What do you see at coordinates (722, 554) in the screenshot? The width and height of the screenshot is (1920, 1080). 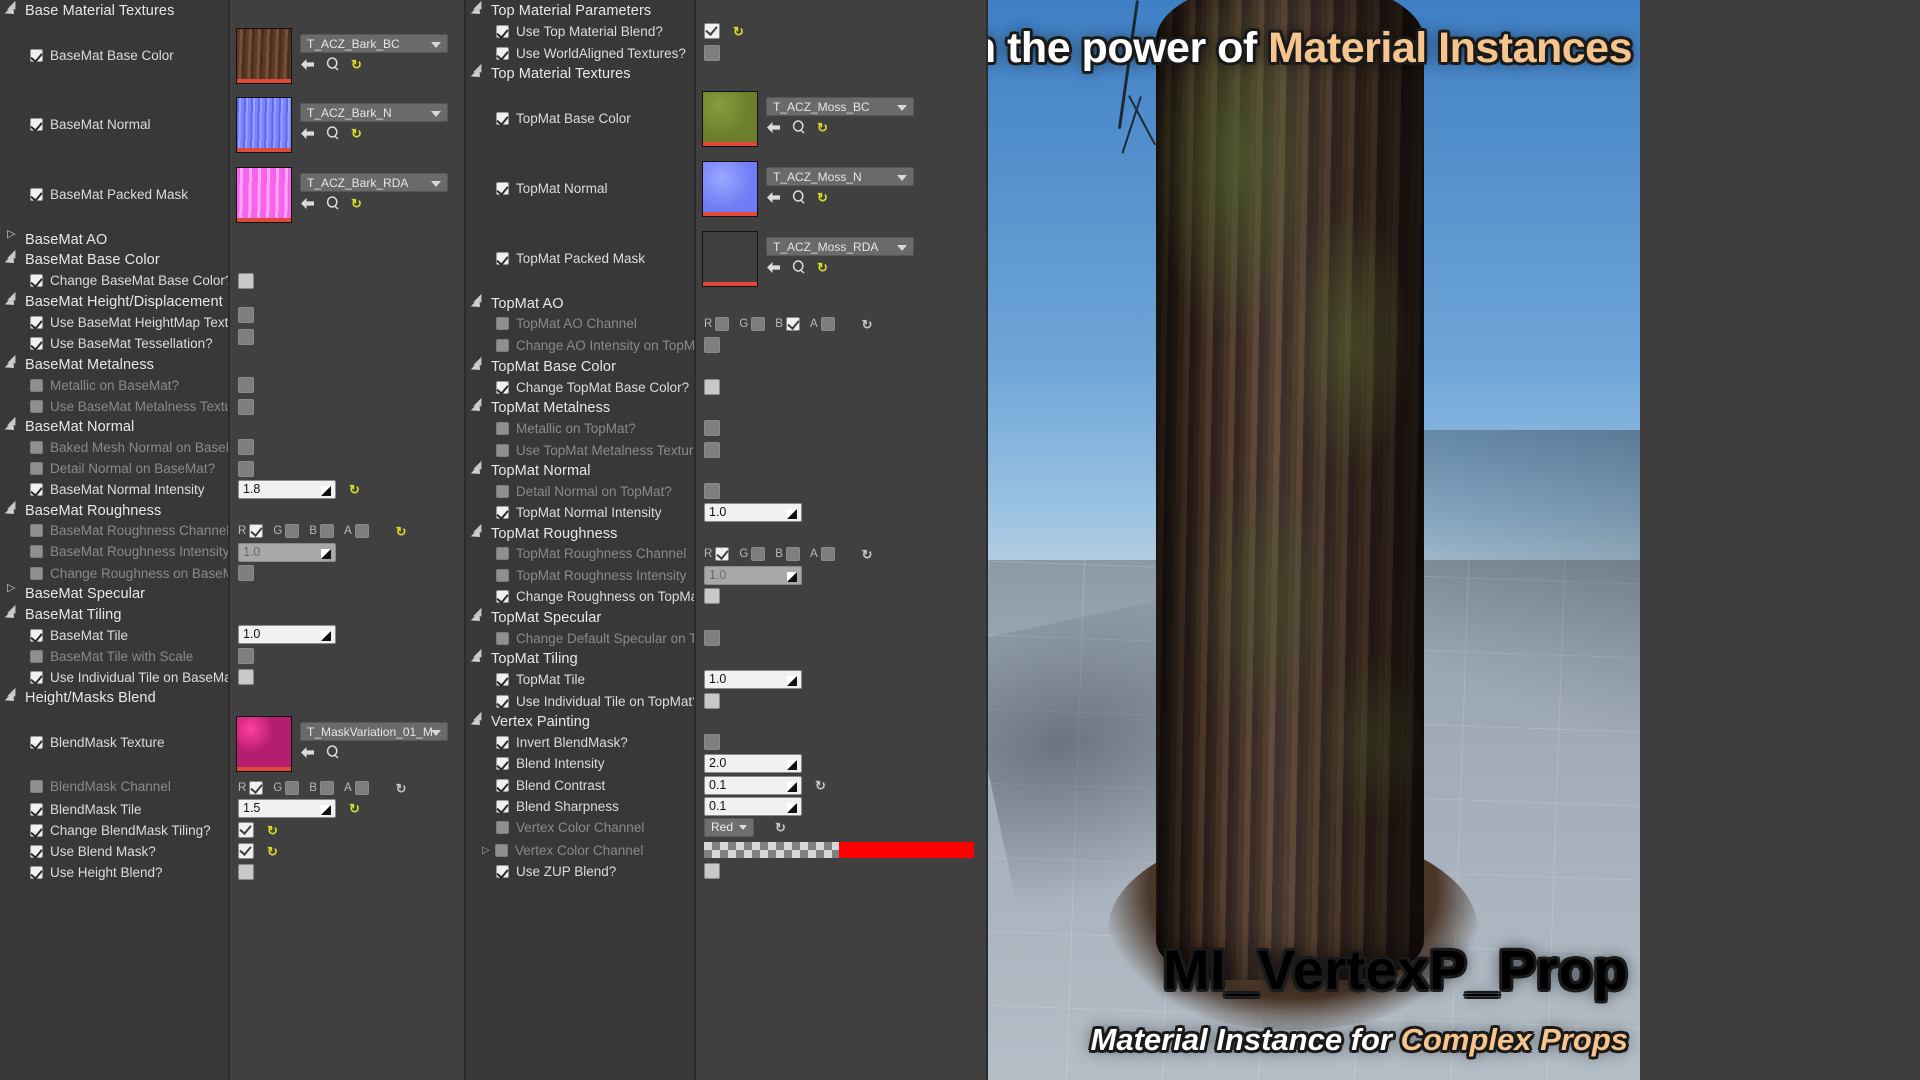 I see `rgba-checkbox-r` at bounding box center [722, 554].